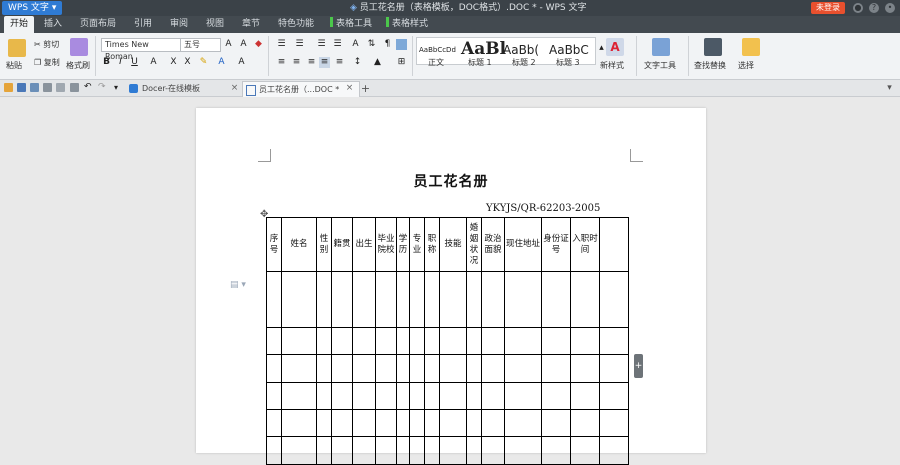 The width and height of the screenshot is (900, 465). What do you see at coordinates (34, 87) in the screenshot?
I see `export-pdf-icon` at bounding box center [34, 87].